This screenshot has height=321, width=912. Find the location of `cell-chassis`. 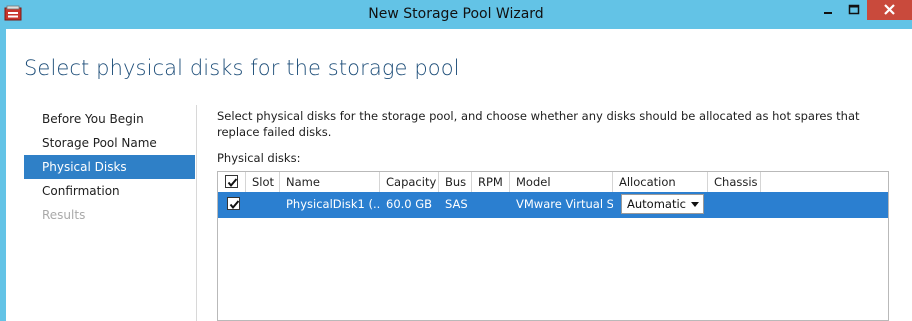

cell-chassis is located at coordinates (734, 205).